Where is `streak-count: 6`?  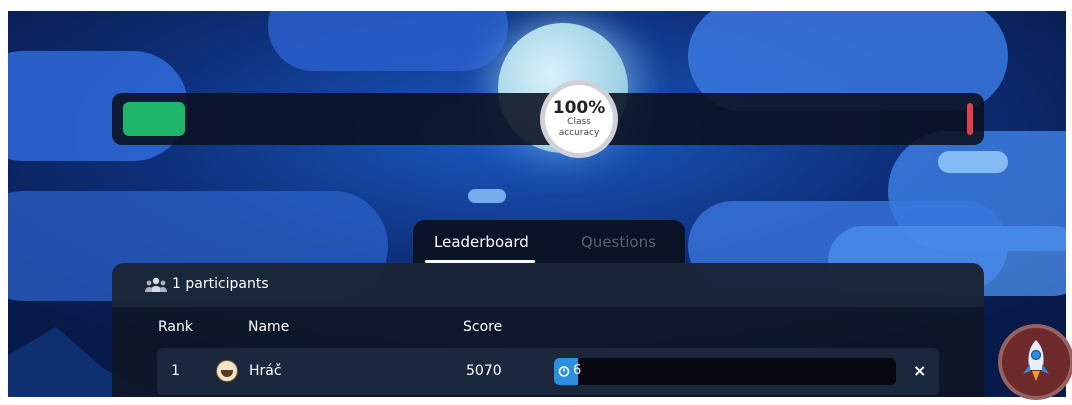
streak-count: 6 is located at coordinates (577, 370).